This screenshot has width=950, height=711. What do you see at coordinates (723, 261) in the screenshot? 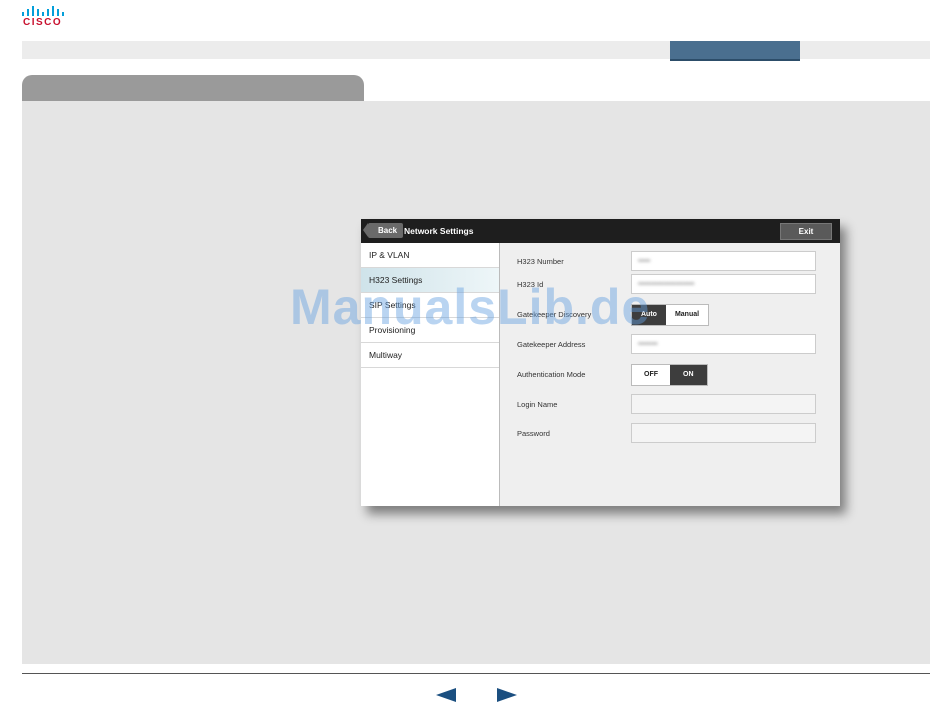
I see `h323-number-field: •••••` at bounding box center [723, 261].